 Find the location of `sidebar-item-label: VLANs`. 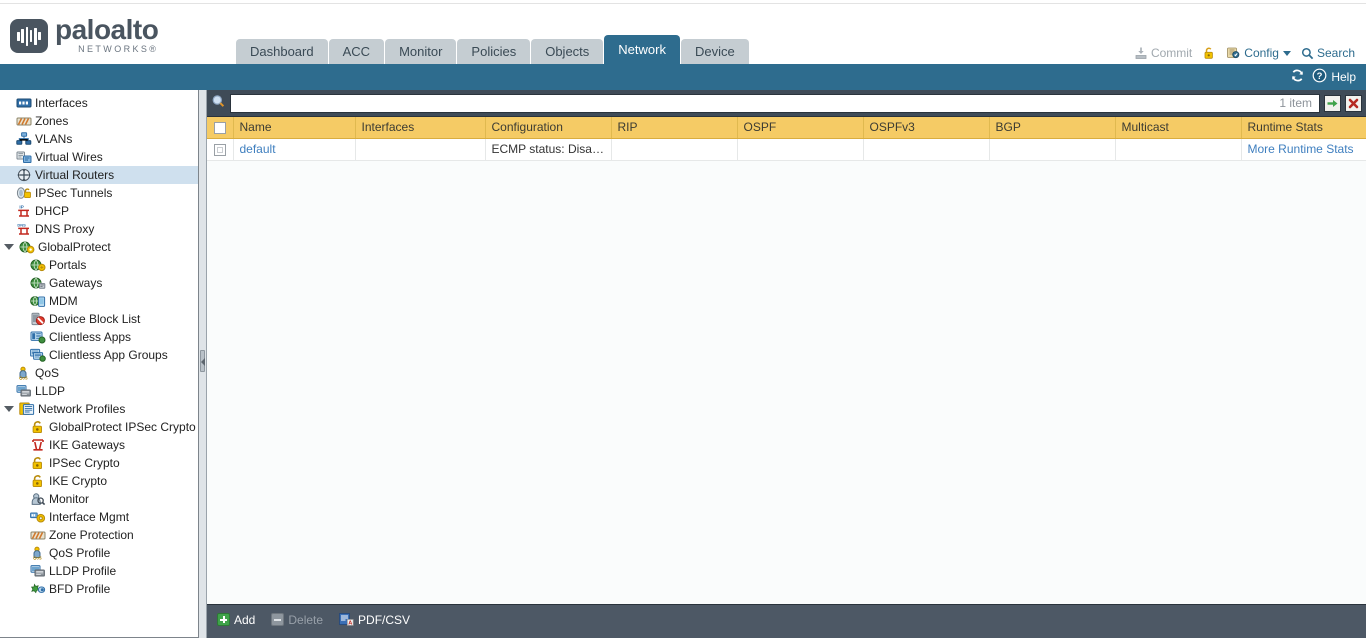

sidebar-item-label: VLANs is located at coordinates (54, 139).